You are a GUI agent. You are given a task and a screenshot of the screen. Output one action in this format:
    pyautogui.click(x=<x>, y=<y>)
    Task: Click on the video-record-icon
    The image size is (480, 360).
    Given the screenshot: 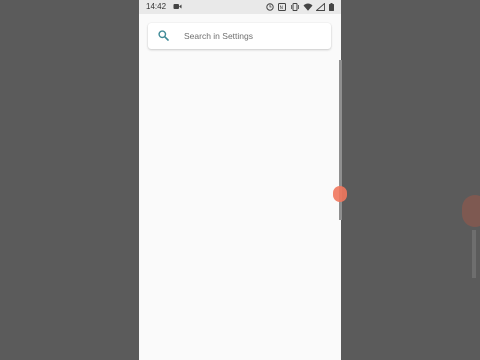 What is the action you would take?
    pyautogui.click(x=177, y=6)
    